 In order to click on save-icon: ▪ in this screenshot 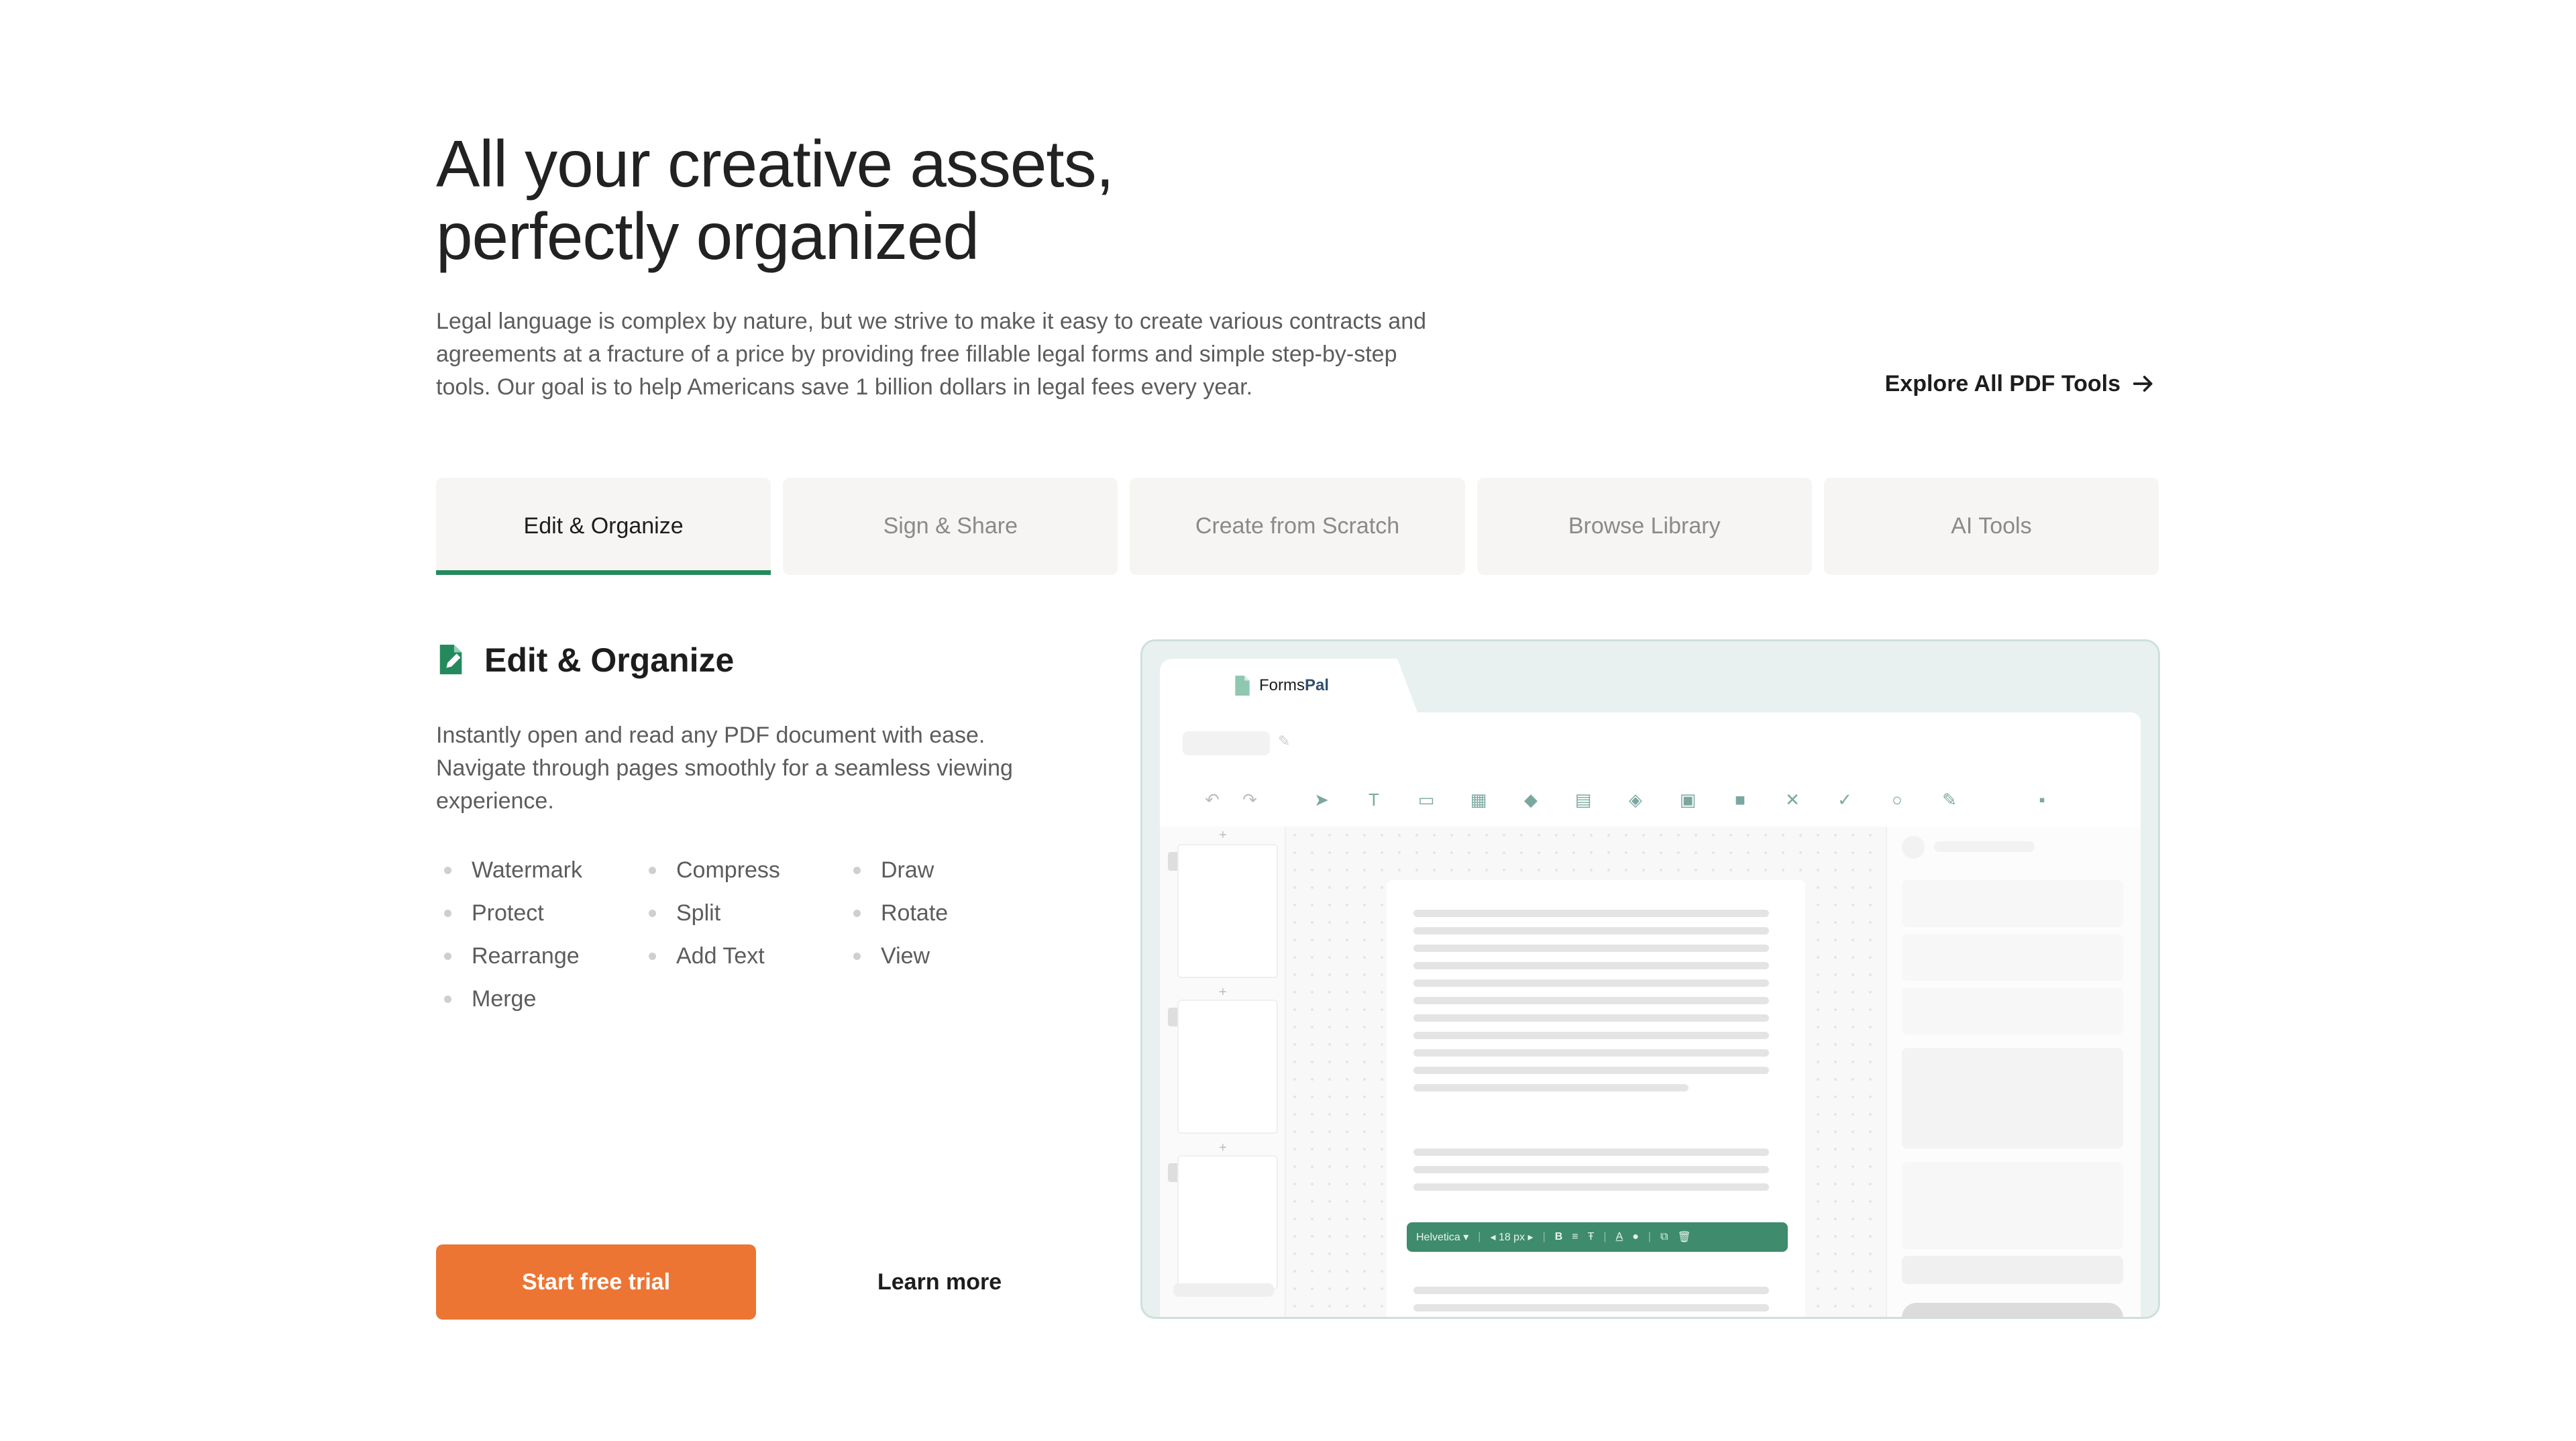, I will do `click(2042, 799)`.